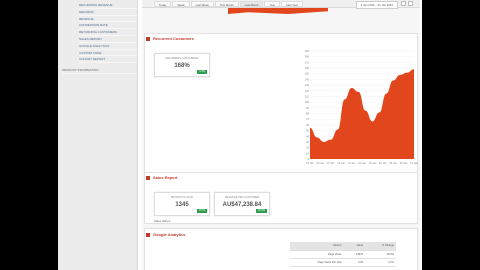 The width and height of the screenshot is (480, 270). I want to click on kpi-change-badge: 4.1%, so click(202, 72).